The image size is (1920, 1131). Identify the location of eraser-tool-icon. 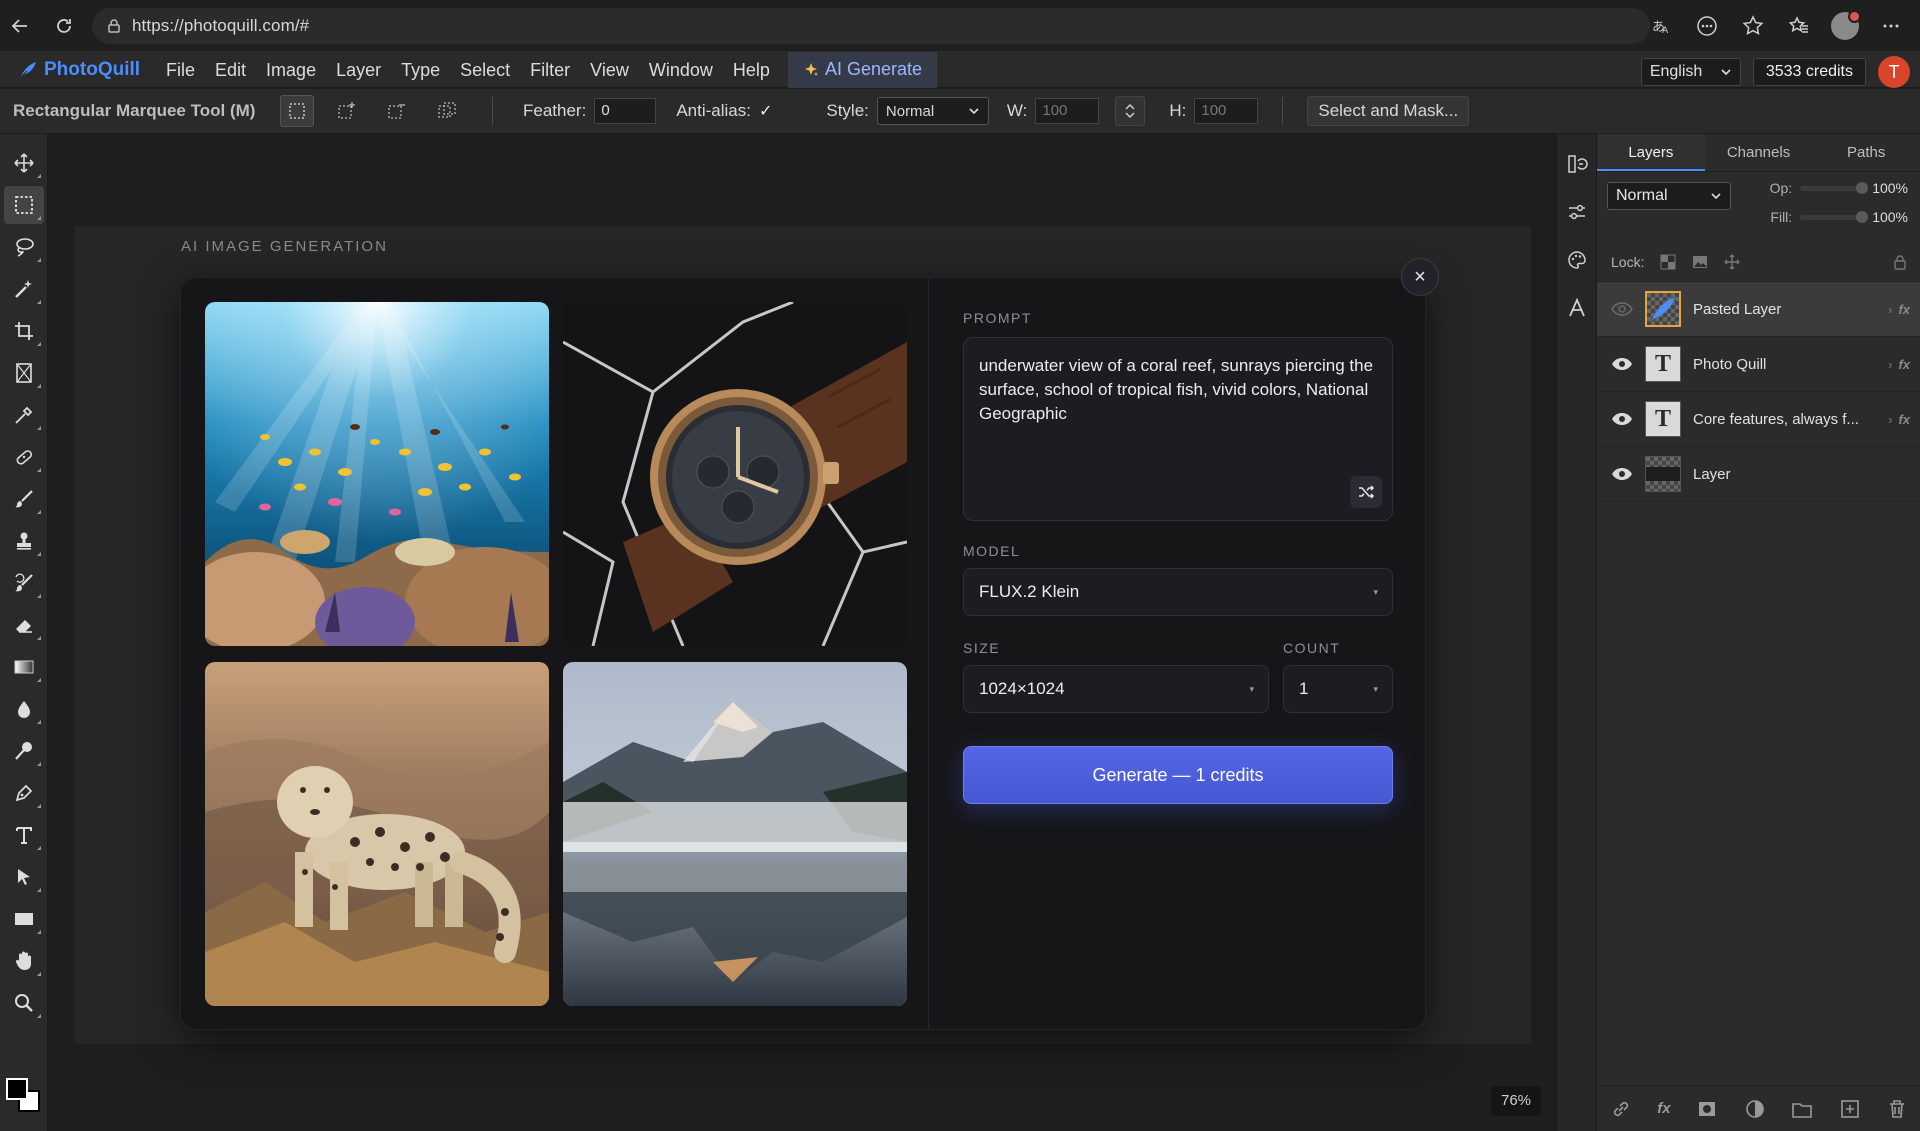
(24, 625).